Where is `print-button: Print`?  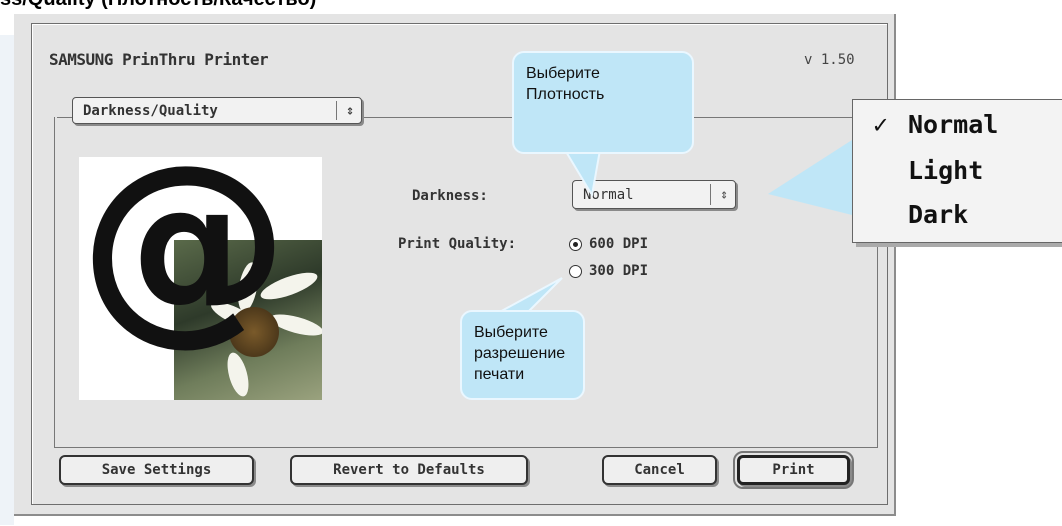 print-button: Print is located at coordinates (793, 470).